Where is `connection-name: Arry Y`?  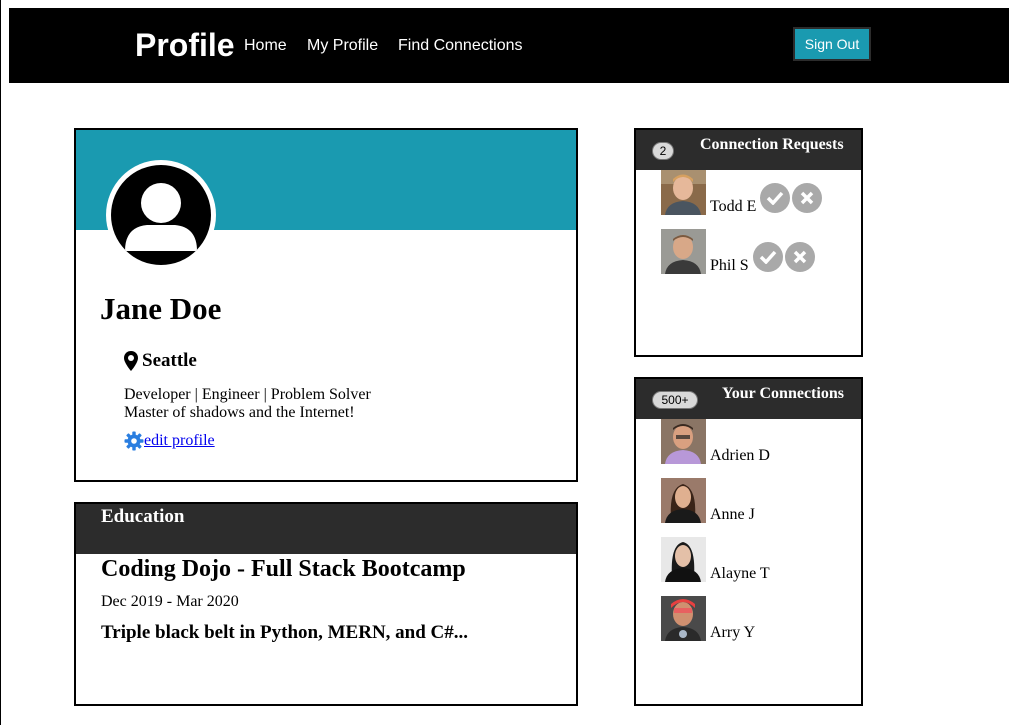
connection-name: Arry Y is located at coordinates (732, 633).